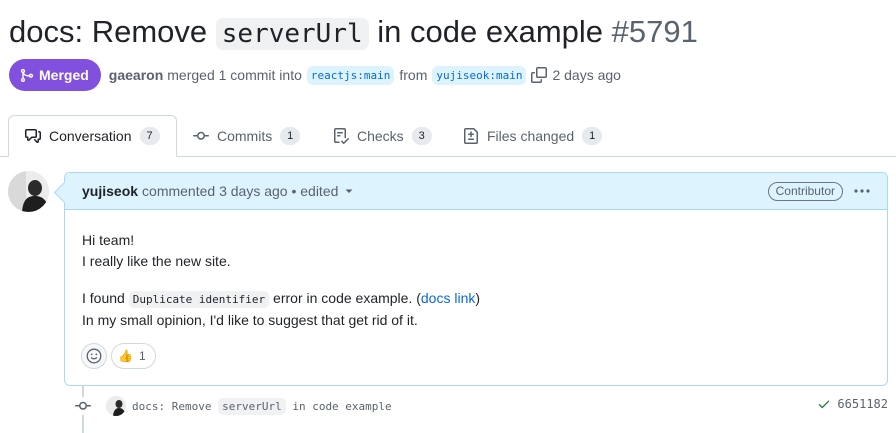 This screenshot has width=896, height=433. Describe the element at coordinates (862, 191) in the screenshot. I see `kebab-horizontal-icon` at that location.